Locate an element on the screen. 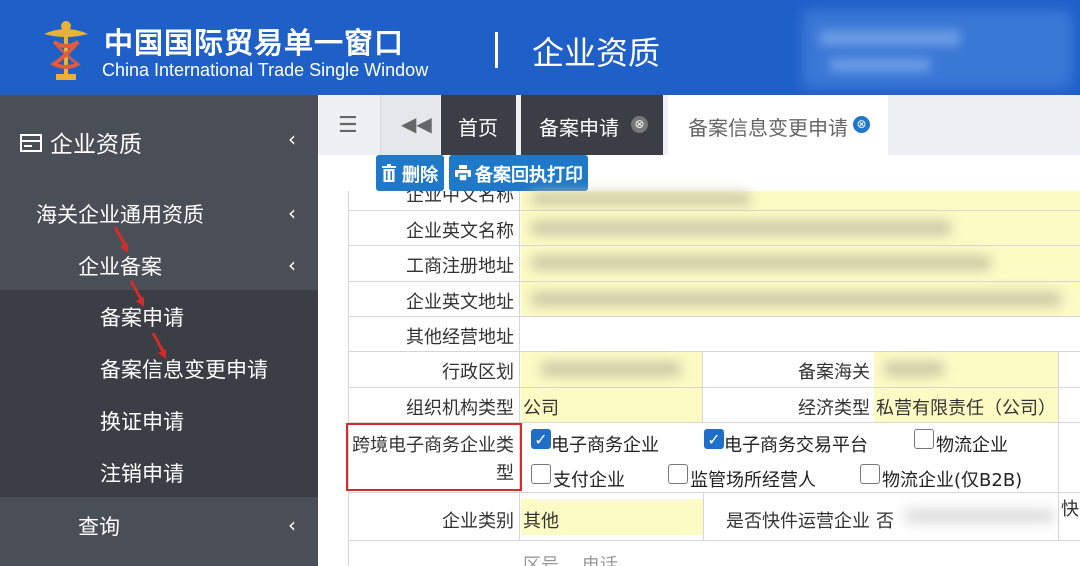 This screenshot has width=1080, height=566. sidebar-title: 企业资质 is located at coordinates (96, 145).